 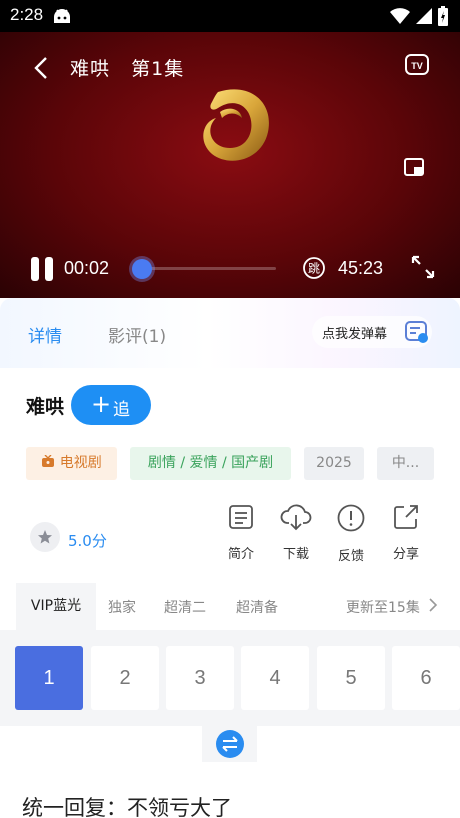 I want to click on follow-button: + 追, so click(x=111, y=405).